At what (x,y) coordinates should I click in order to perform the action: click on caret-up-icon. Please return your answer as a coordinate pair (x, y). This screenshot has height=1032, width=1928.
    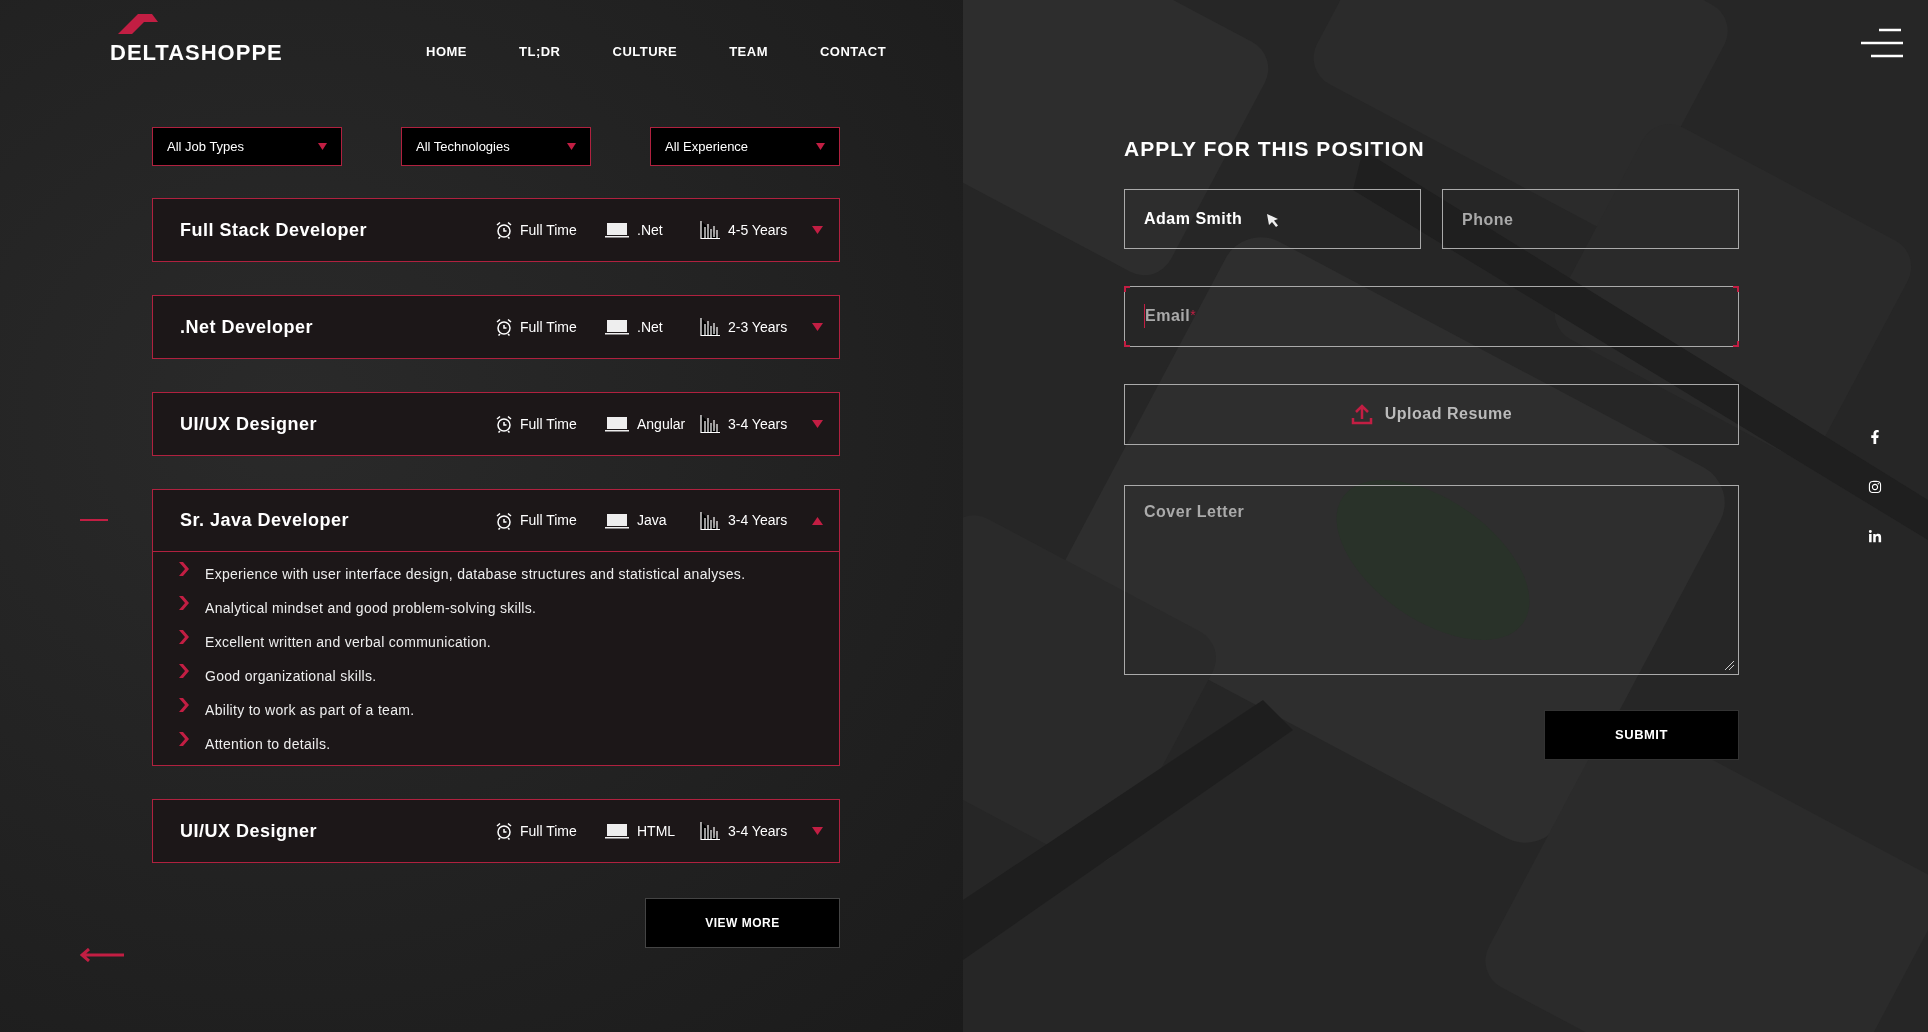
    Looking at the image, I should click on (817, 520).